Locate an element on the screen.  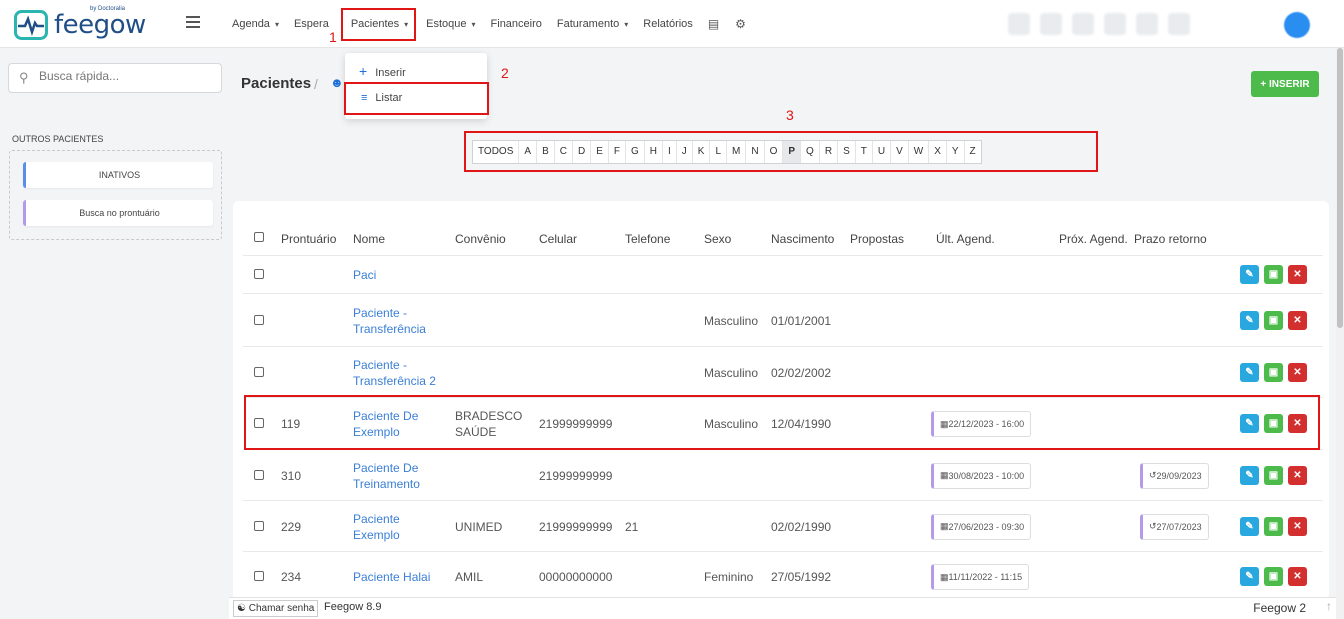
patient-name-link: Paciente - Transferência is located at coordinates (389, 321).